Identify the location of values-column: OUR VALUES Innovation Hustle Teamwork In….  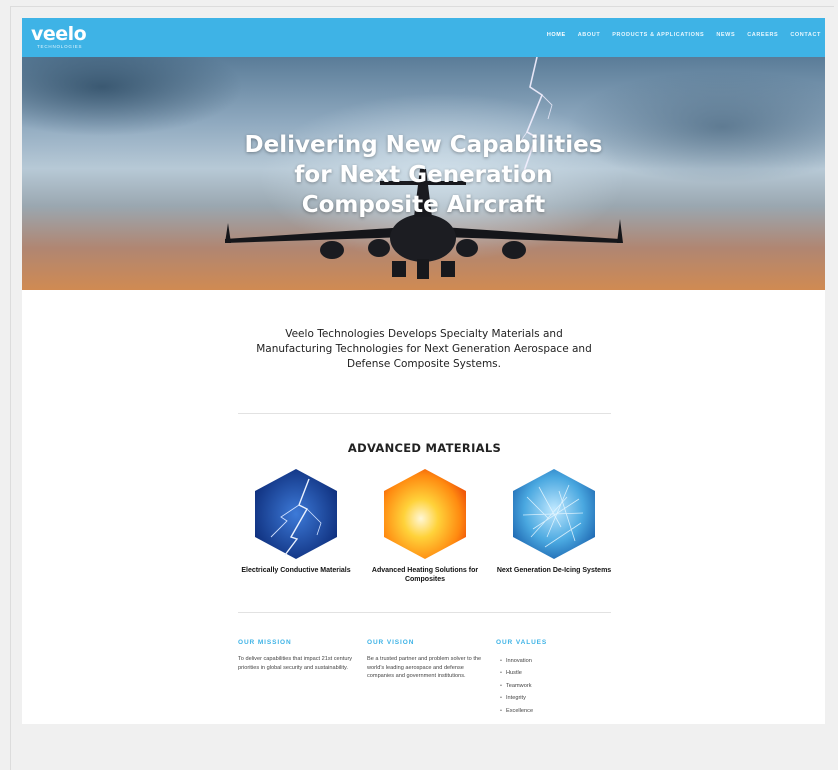
(555, 678).